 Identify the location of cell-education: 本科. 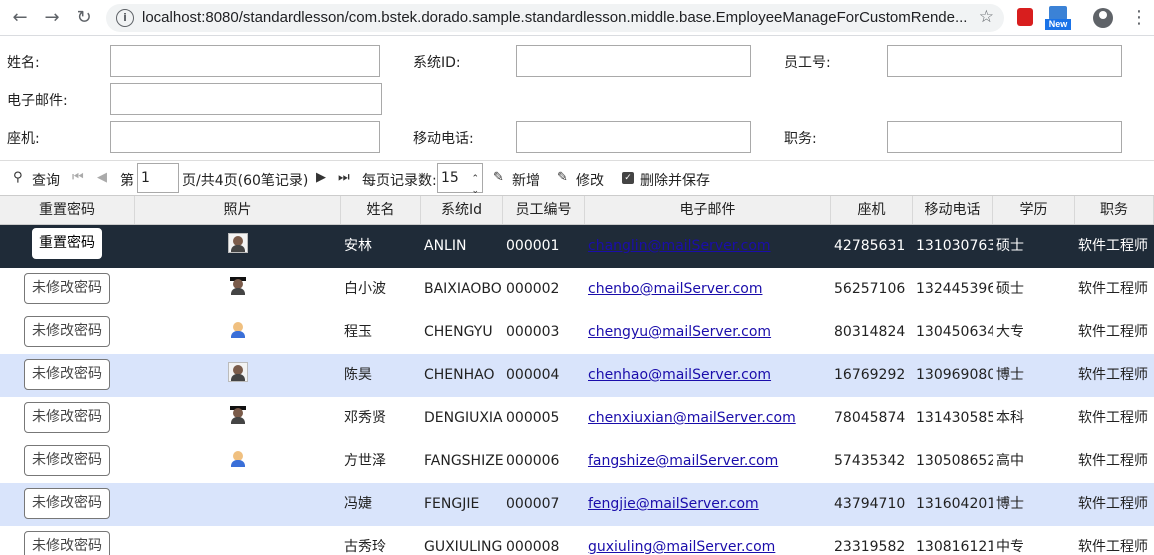
(1010, 418).